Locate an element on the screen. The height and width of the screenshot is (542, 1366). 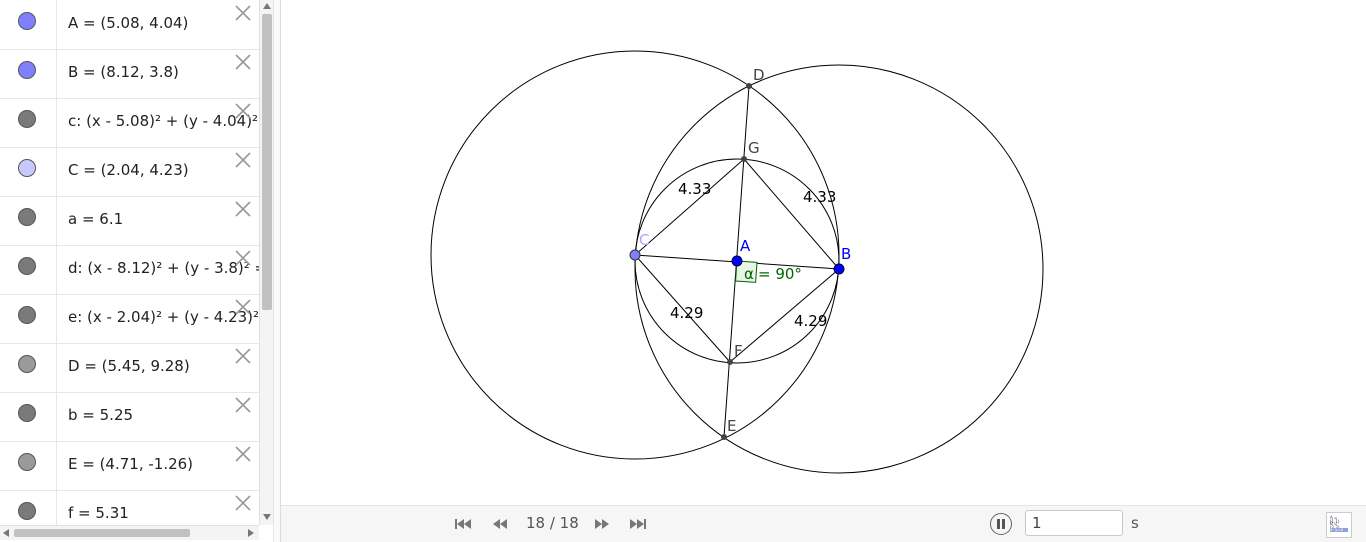
point-label-f: F is located at coordinates (738, 351).